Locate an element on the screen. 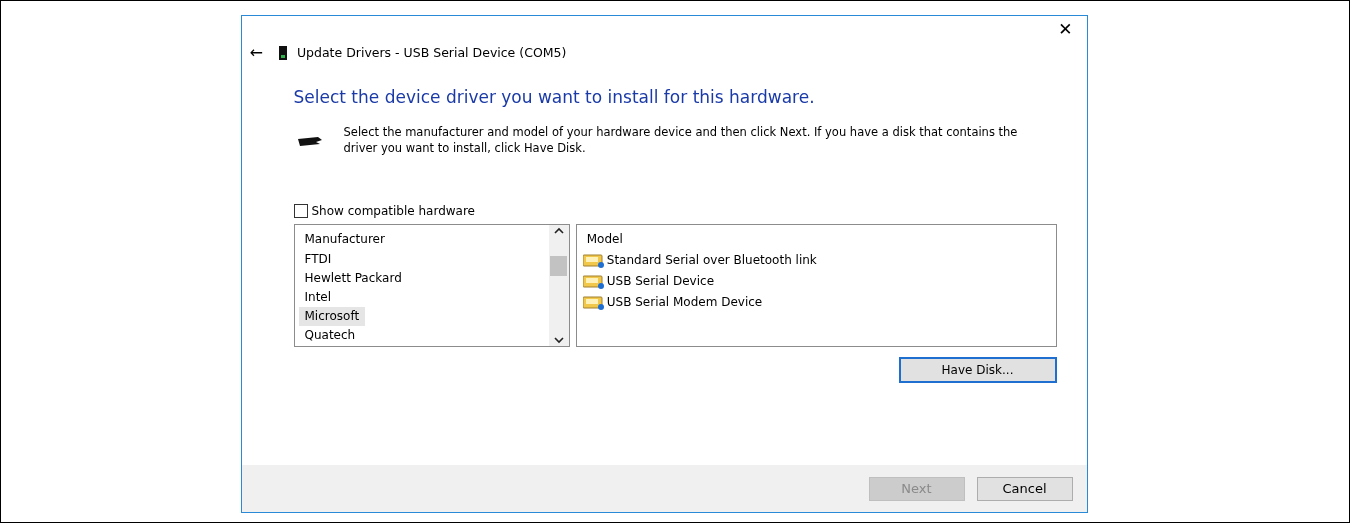 This screenshot has width=1350, height=523. close-button: ✕ is located at coordinates (1065, 29).